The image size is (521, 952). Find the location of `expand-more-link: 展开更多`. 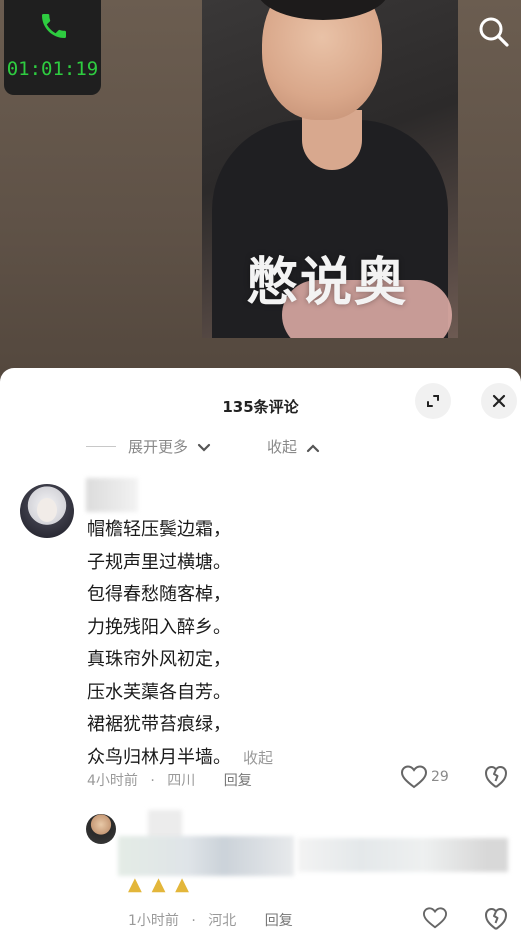

expand-more-link: 展开更多 is located at coordinates (169, 446).